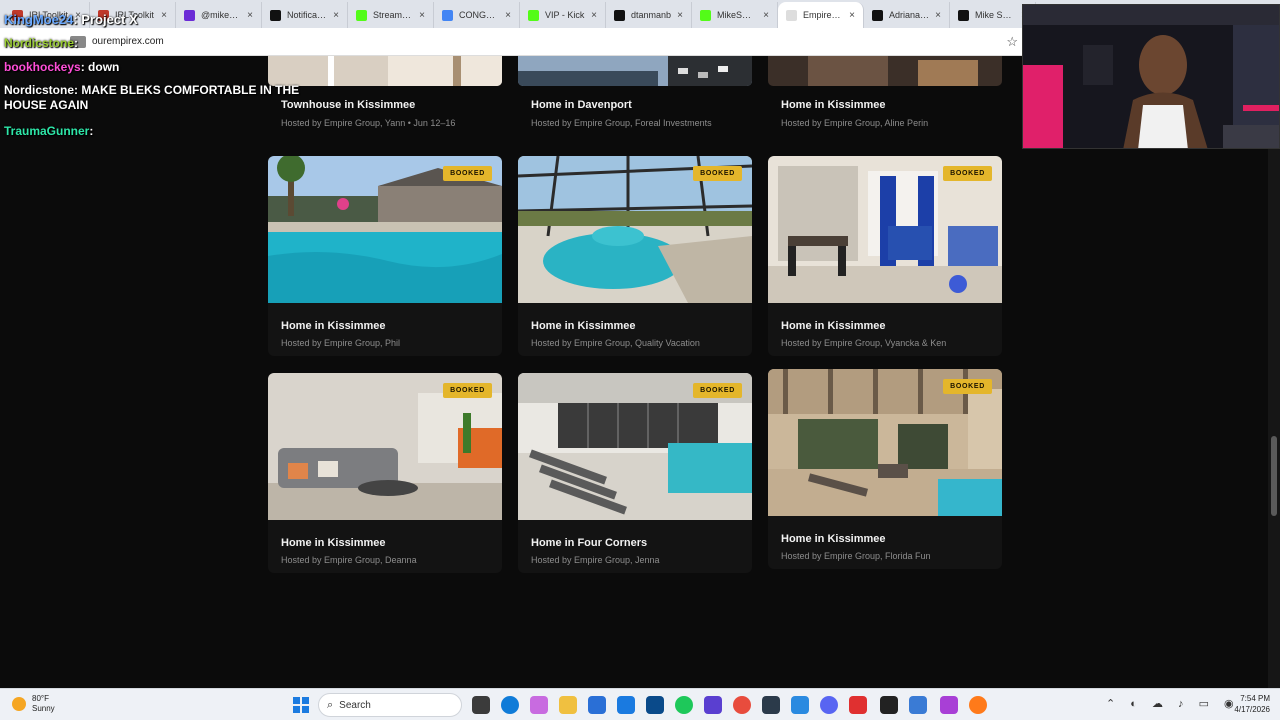 The height and width of the screenshot is (720, 1280). Describe the element at coordinates (581, 105) in the screenshot. I see `listing-title: Home in Davenport` at that location.